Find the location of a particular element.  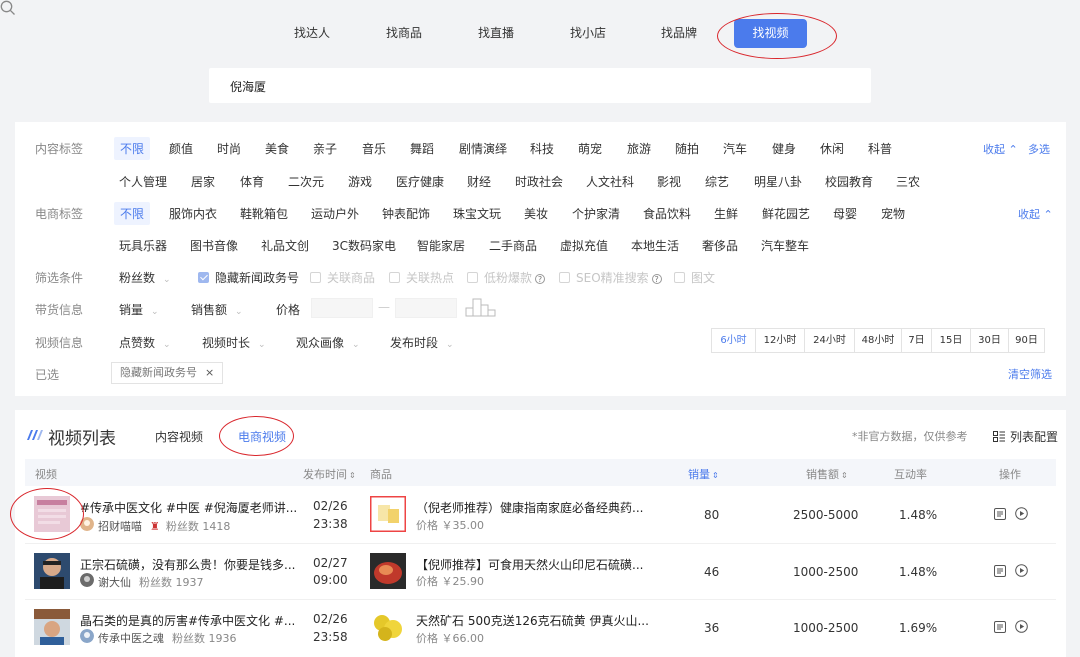

ecom-tag: 二手商品 is located at coordinates (513, 245).